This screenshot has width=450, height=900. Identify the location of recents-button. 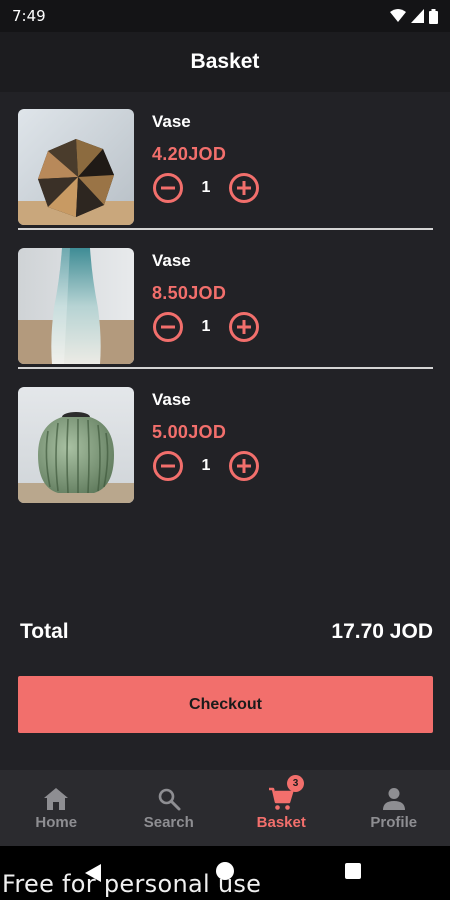
(353, 871).